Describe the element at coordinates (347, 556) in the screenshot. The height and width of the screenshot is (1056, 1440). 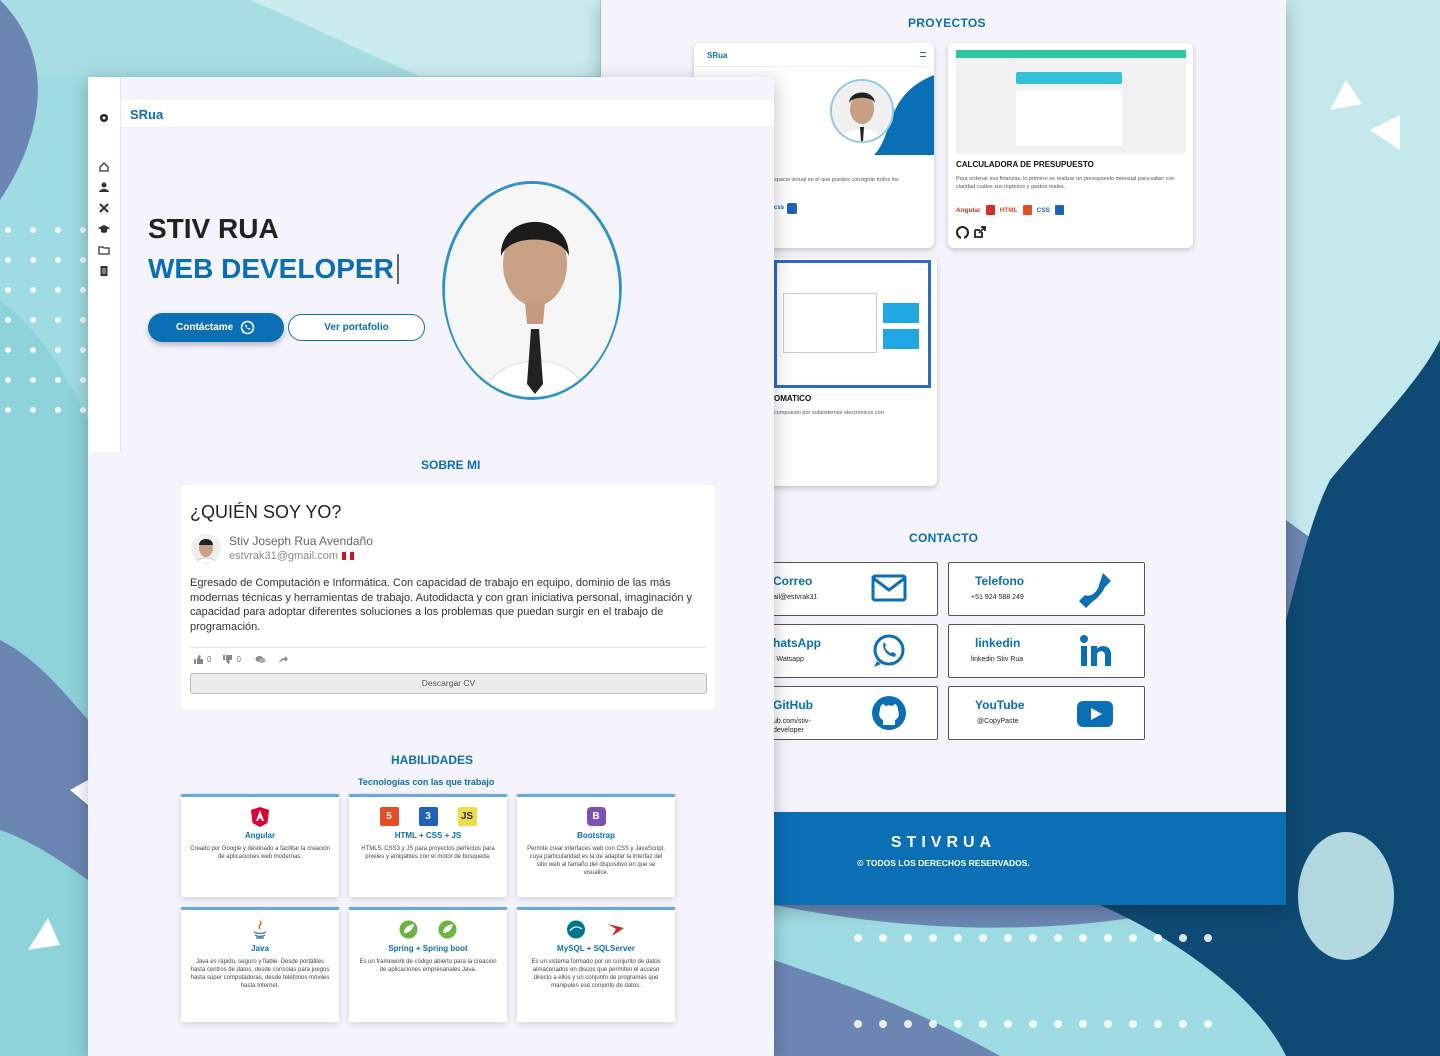
I see `peru-flag-icon` at that location.